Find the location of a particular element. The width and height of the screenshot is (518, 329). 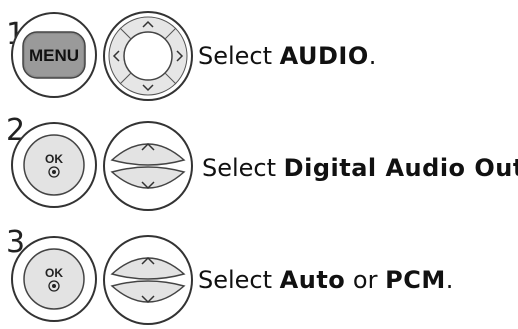

menu-button-label: MENU is located at coordinates (54, 55).